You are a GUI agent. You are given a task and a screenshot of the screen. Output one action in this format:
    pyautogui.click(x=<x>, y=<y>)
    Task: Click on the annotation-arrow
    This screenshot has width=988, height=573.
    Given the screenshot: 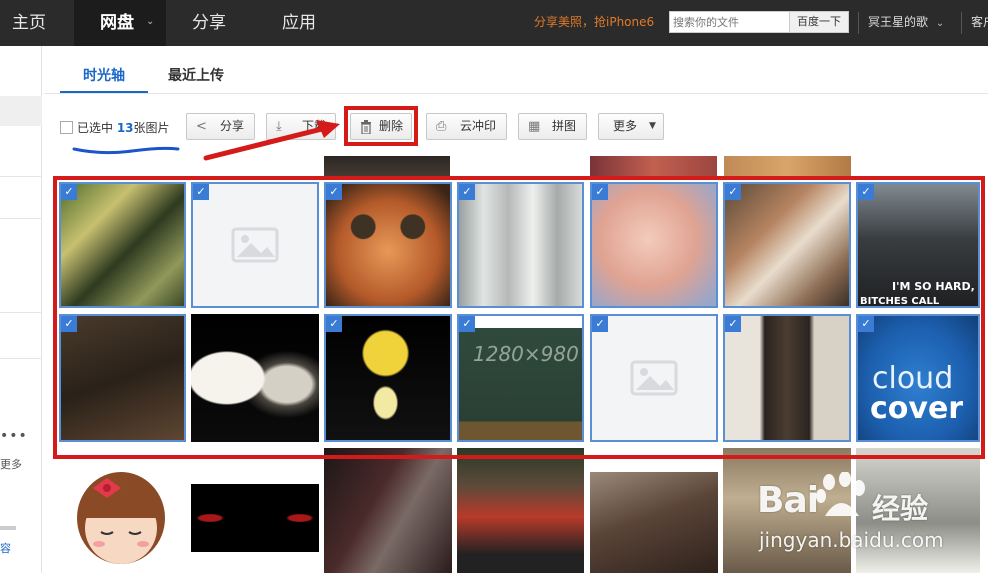 What is the action you would take?
    pyautogui.click(x=271, y=140)
    